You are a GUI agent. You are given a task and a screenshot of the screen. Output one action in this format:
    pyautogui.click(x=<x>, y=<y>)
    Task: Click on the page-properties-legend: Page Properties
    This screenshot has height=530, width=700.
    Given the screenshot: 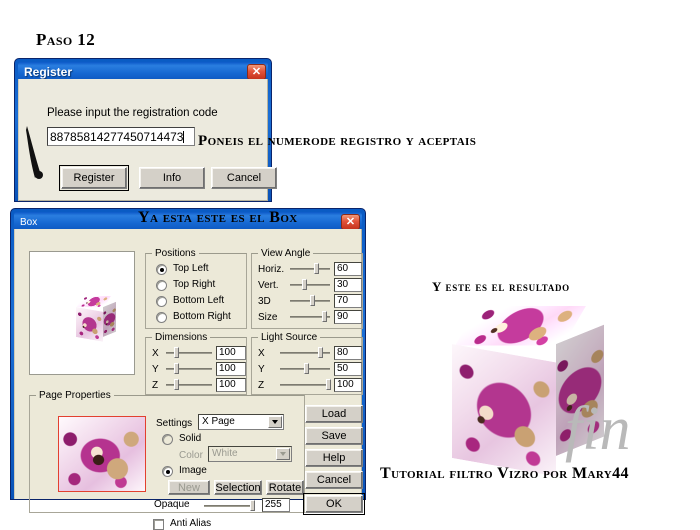 What is the action you would take?
    pyautogui.click(x=75, y=395)
    